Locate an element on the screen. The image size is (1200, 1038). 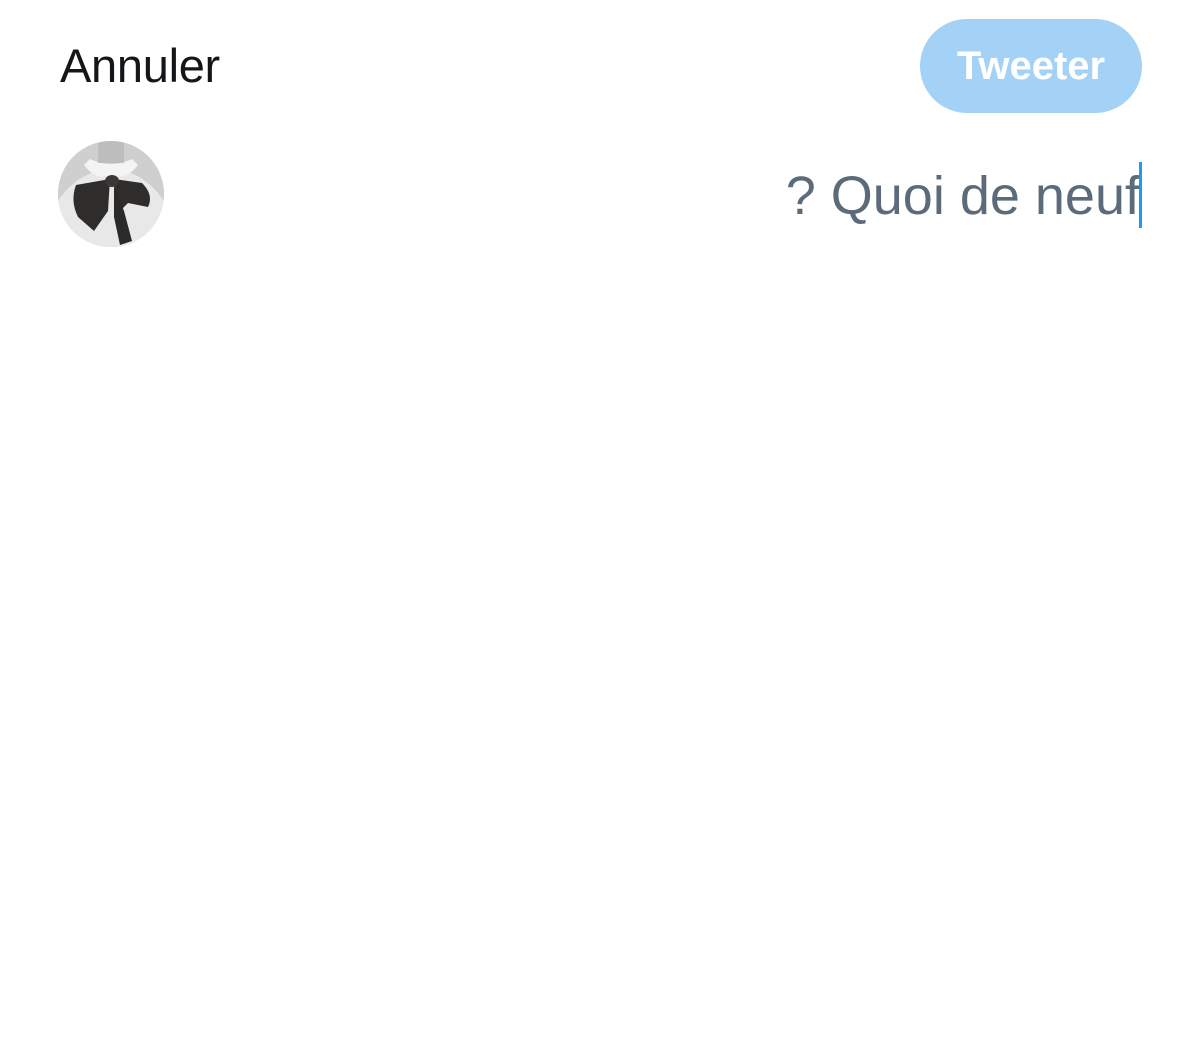
compose-placeholder: ? Quoi de neuf is located at coordinates (962, 196).